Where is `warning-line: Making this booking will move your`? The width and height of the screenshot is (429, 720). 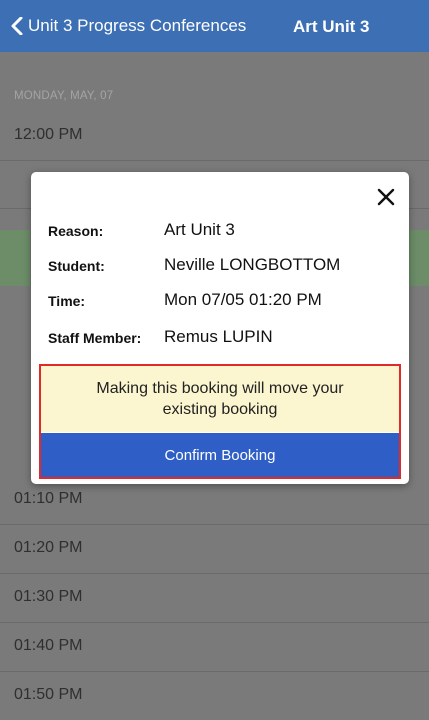
warning-line: Making this booking will move your is located at coordinates (220, 388).